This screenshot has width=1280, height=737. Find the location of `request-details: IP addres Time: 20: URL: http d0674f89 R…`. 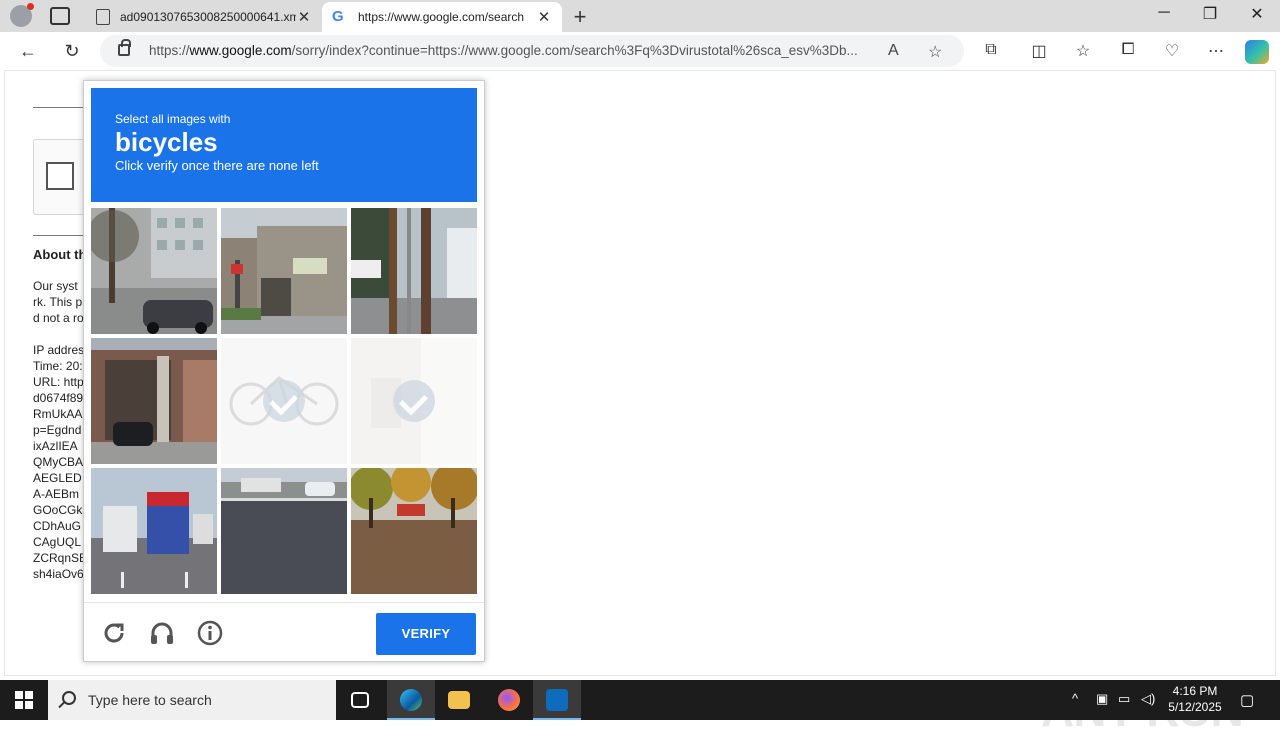

request-details: IP addres Time: 20: URL: http d0674f89 R… is located at coordinates (60, 462).